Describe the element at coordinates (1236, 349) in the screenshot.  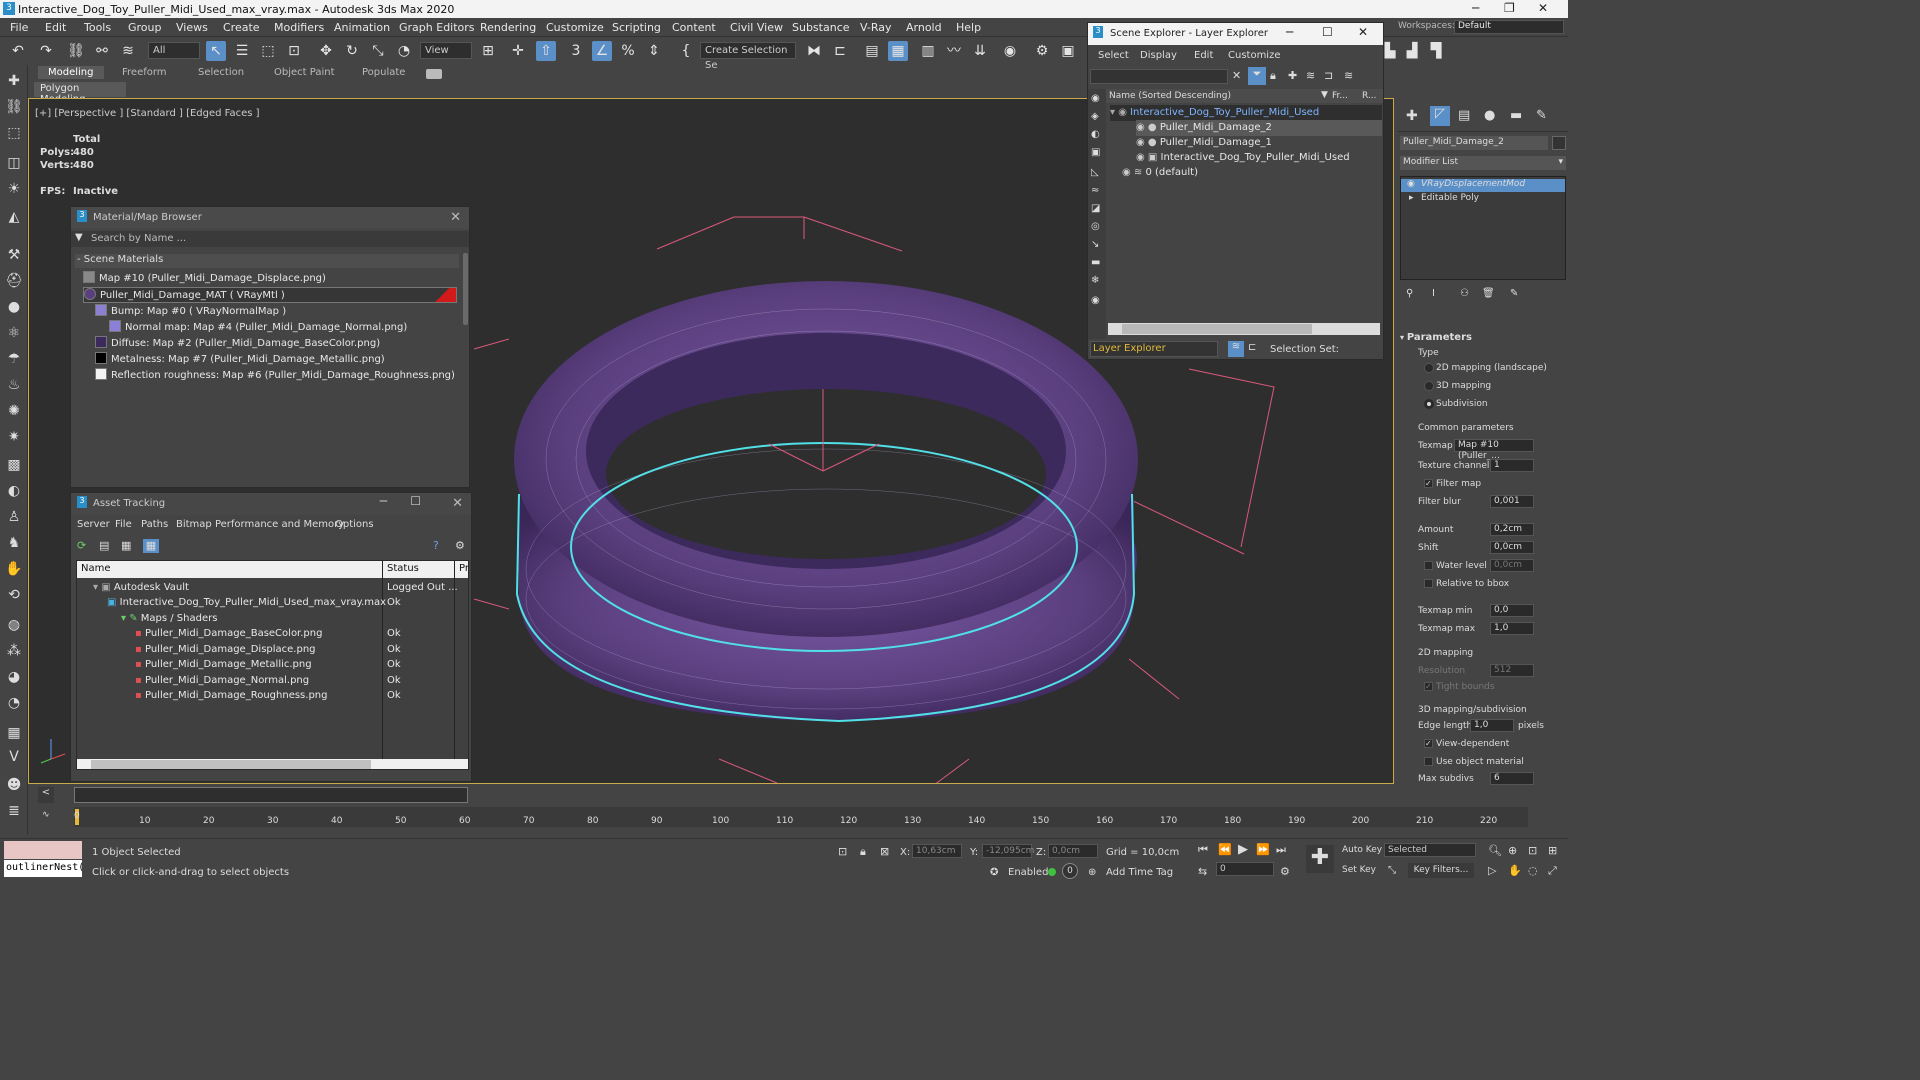
I see `layer-mode-icon: ≋` at that location.